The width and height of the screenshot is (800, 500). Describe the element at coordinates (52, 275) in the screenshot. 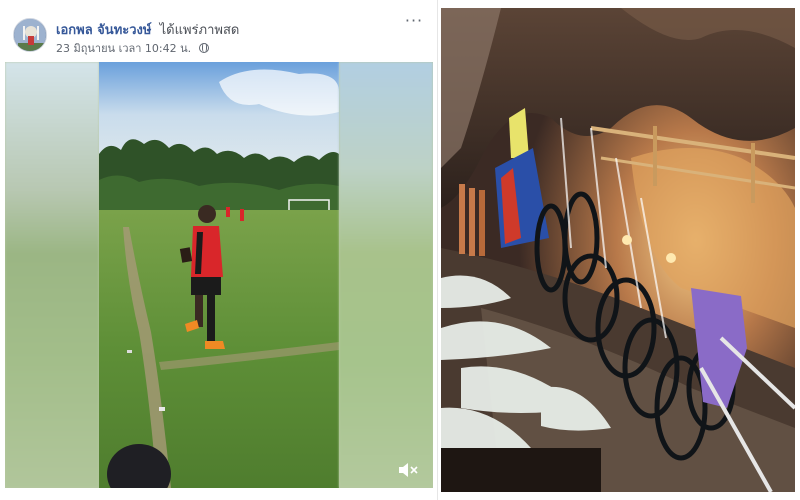

I see `video-blur-left` at that location.